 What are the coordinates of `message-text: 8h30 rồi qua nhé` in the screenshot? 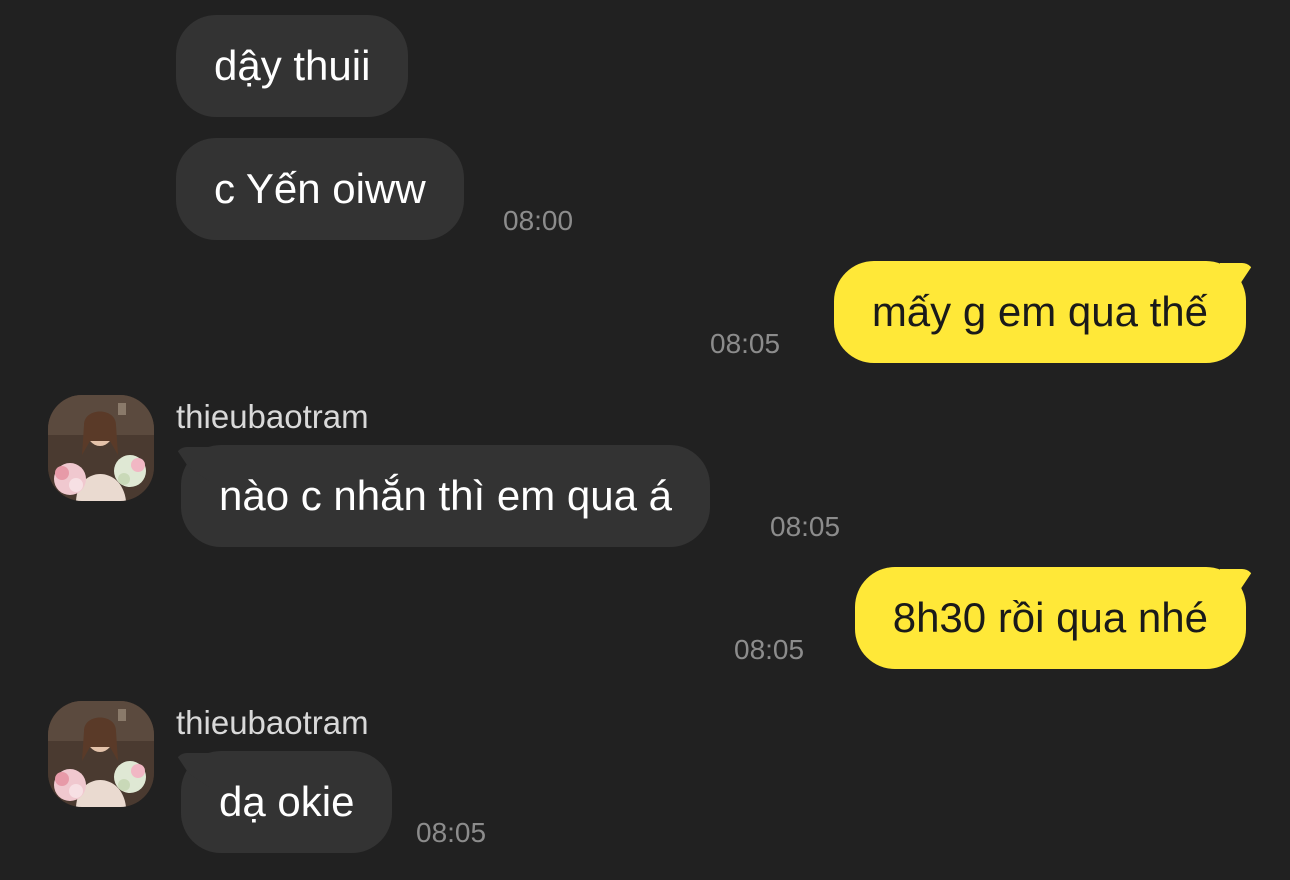 It's located at (1050, 617).